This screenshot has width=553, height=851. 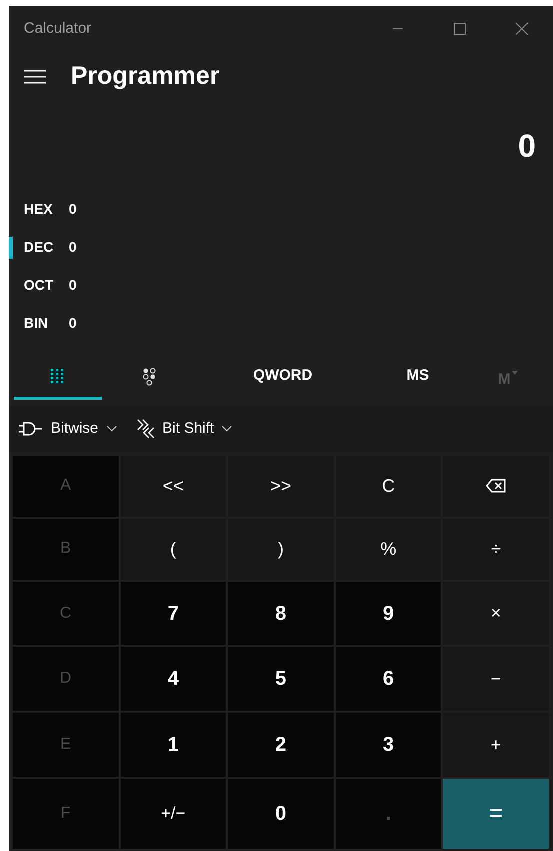 I want to click on radix-row: BIN 0, so click(x=69, y=323).